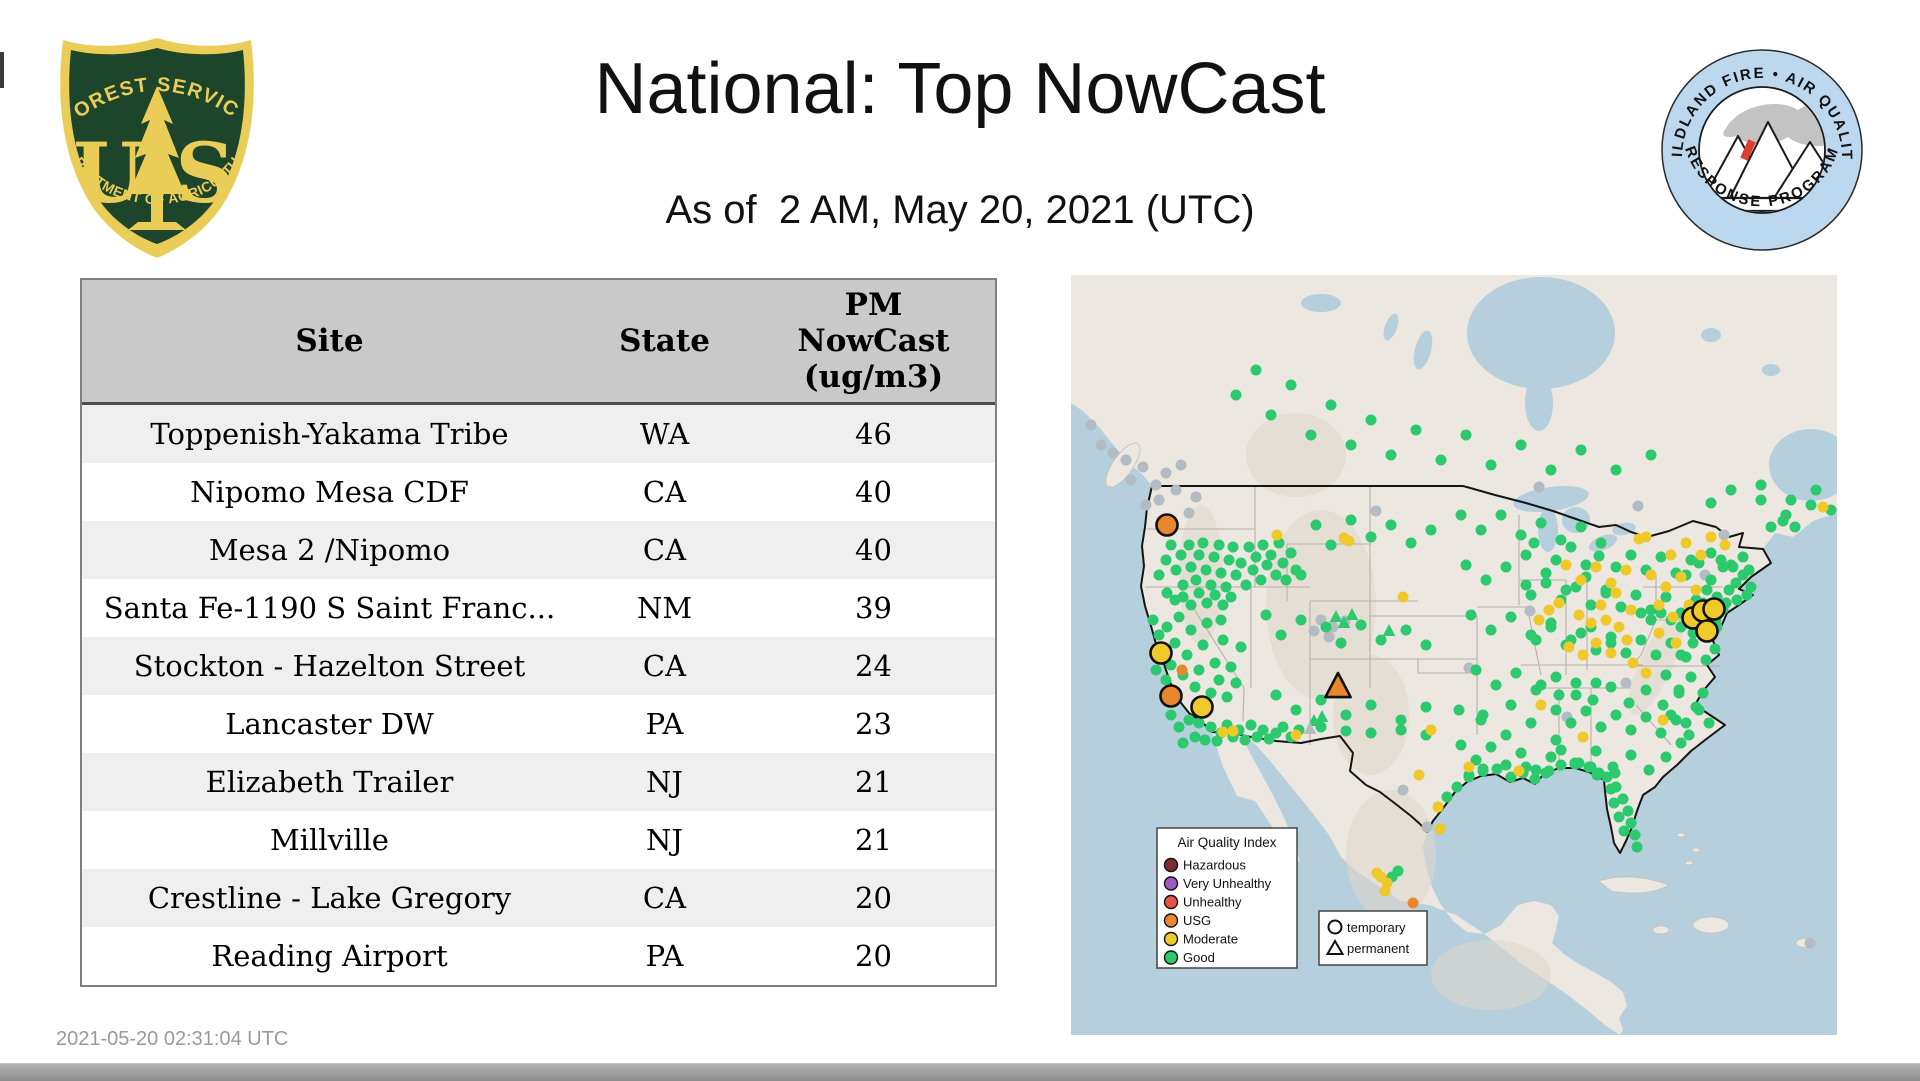 The height and width of the screenshot is (1081, 1920). What do you see at coordinates (1167, 525) in the screenshot?
I see `top-site-marker-usg` at bounding box center [1167, 525].